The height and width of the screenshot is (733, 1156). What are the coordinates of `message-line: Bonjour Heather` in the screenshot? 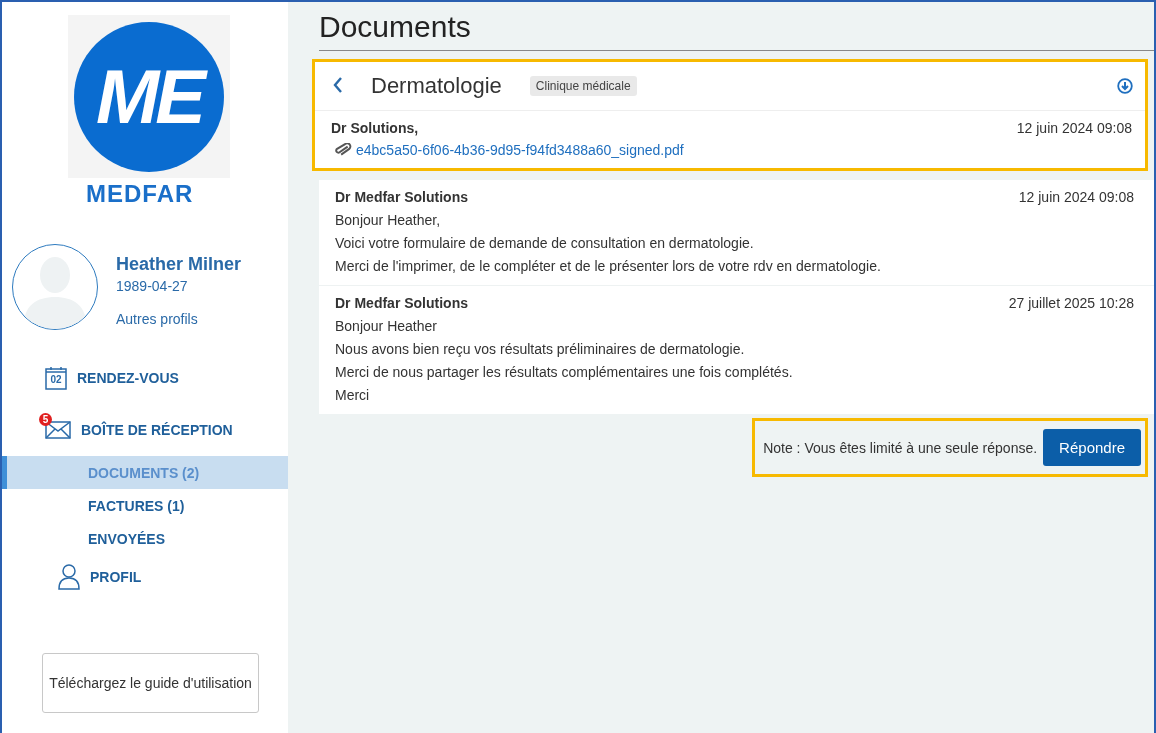 It's located at (386, 326).